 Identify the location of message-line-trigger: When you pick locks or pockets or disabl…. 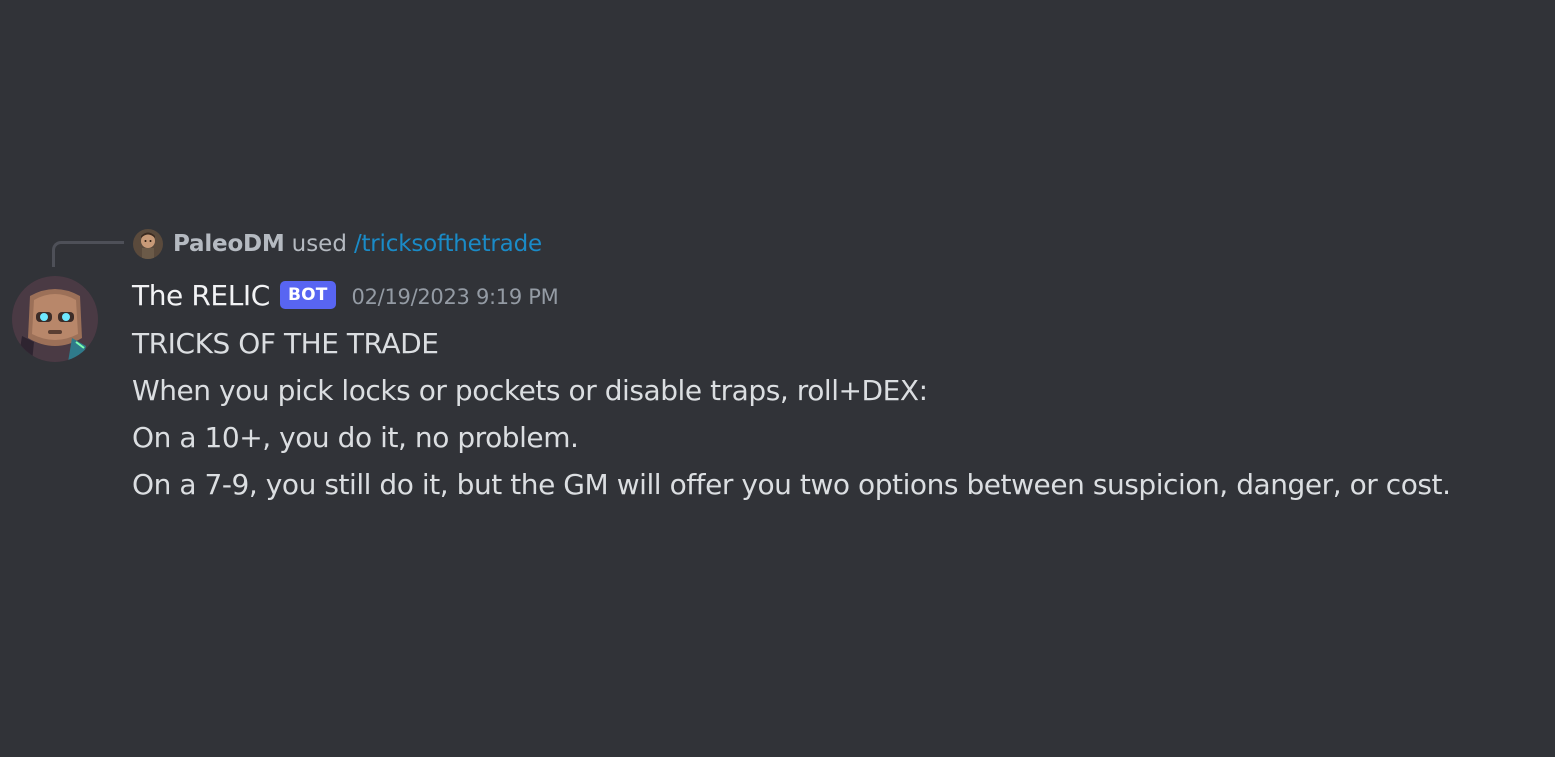
(530, 390).